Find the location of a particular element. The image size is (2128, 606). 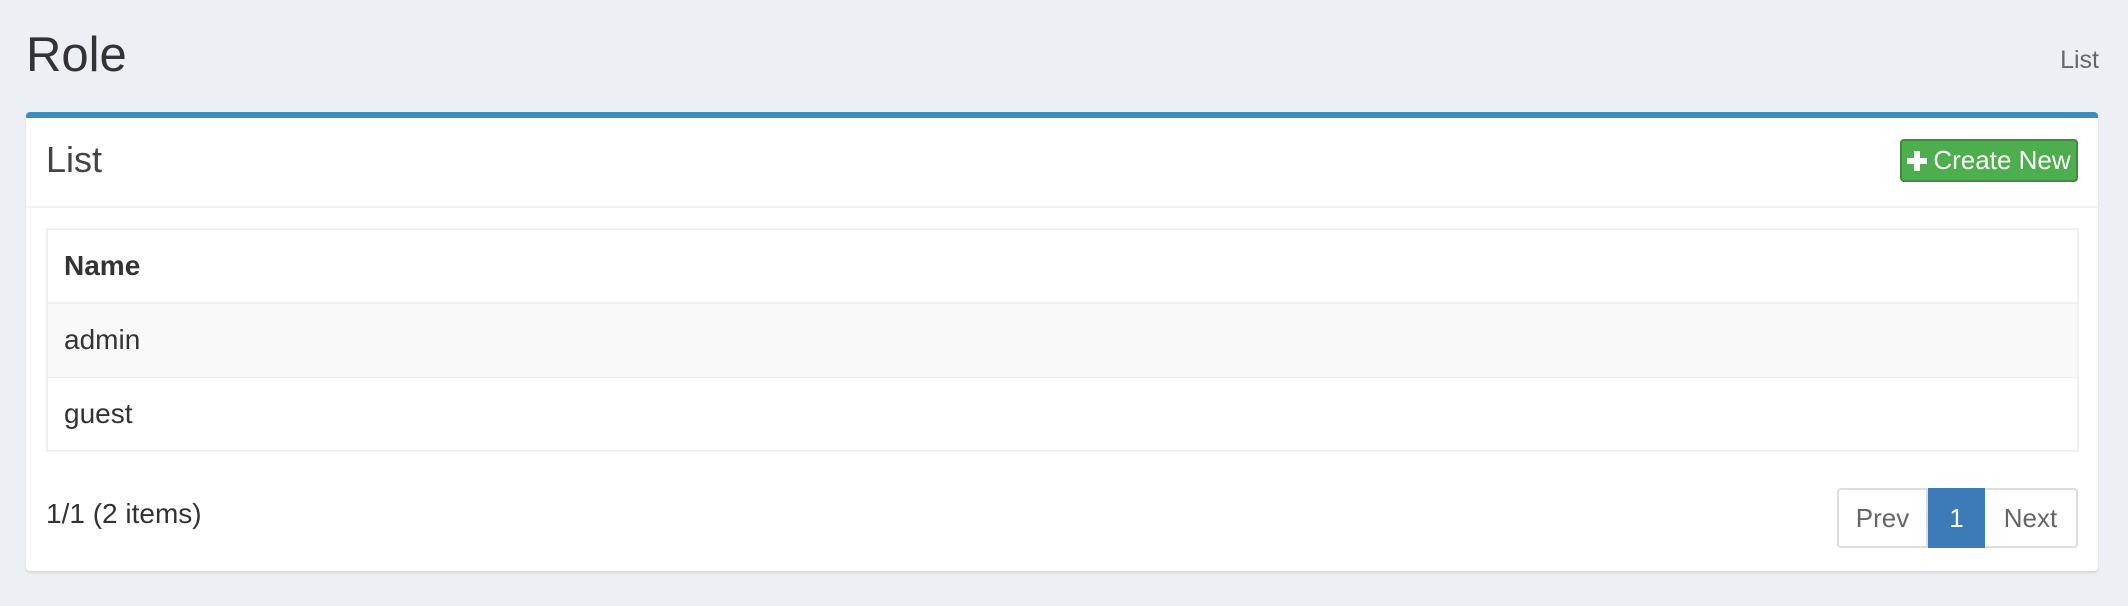

plus-icon is located at coordinates (1917, 160).